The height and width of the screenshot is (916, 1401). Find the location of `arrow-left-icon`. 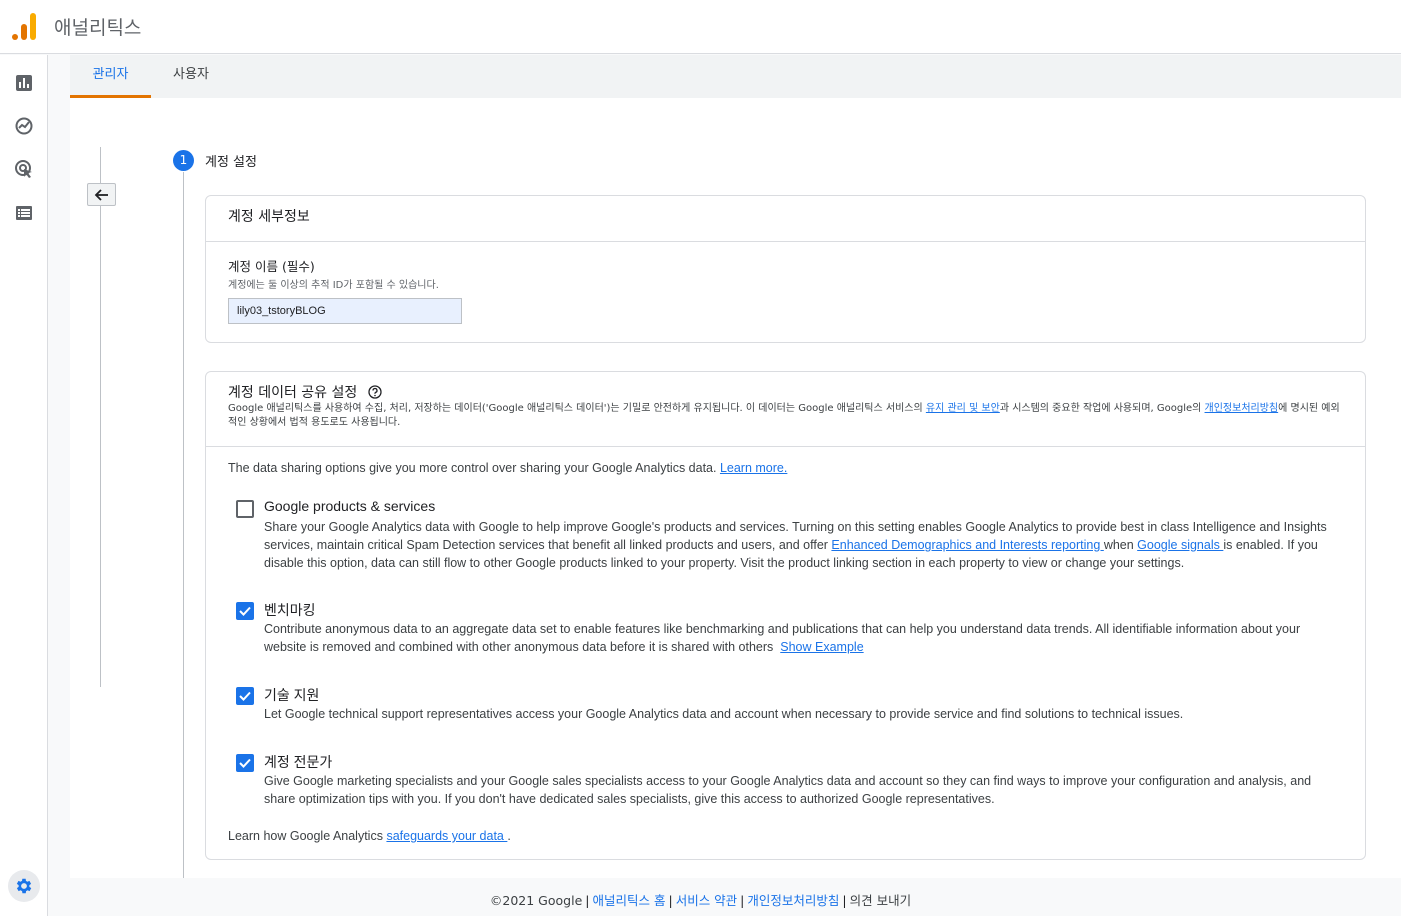

arrow-left-icon is located at coordinates (101, 195).